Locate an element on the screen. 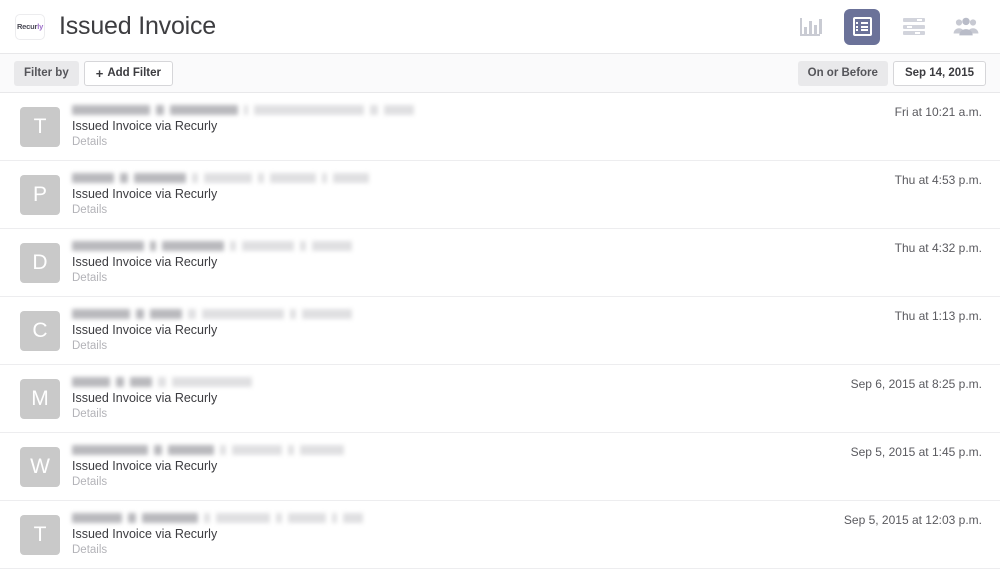  row-timestamp: Thu at 4:32 p.m. is located at coordinates (938, 248).